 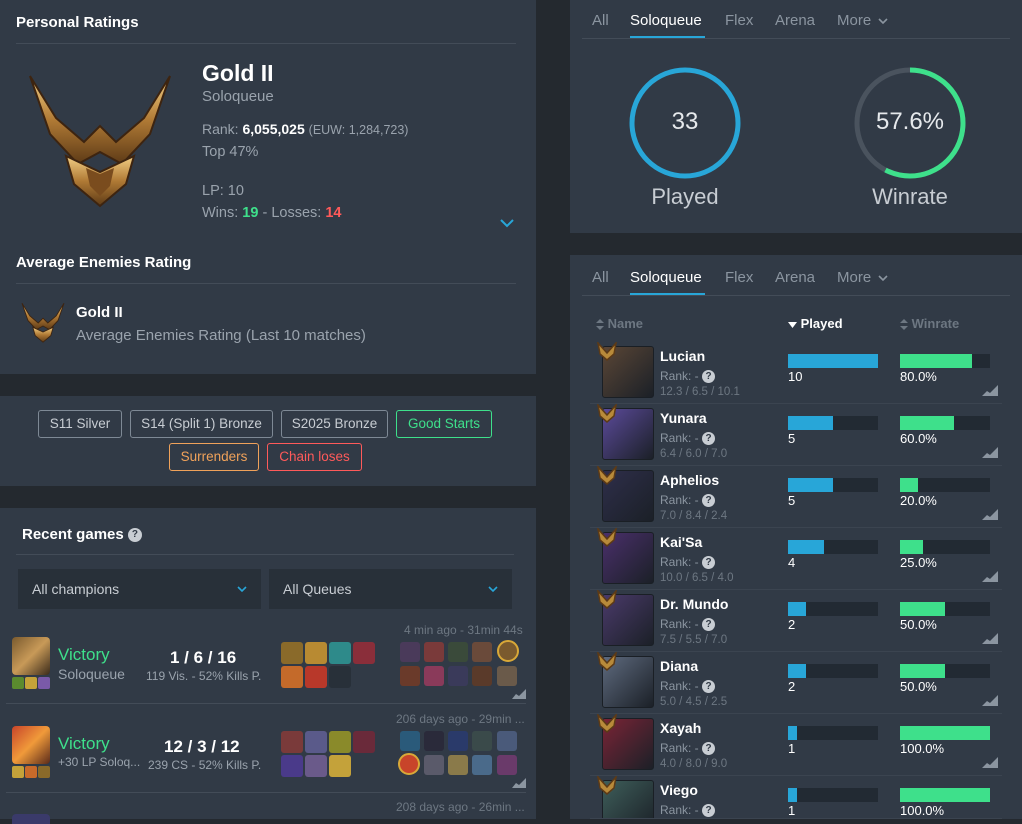 What do you see at coordinates (223, 191) in the screenshot?
I see `personal-lp: LP: 10` at bounding box center [223, 191].